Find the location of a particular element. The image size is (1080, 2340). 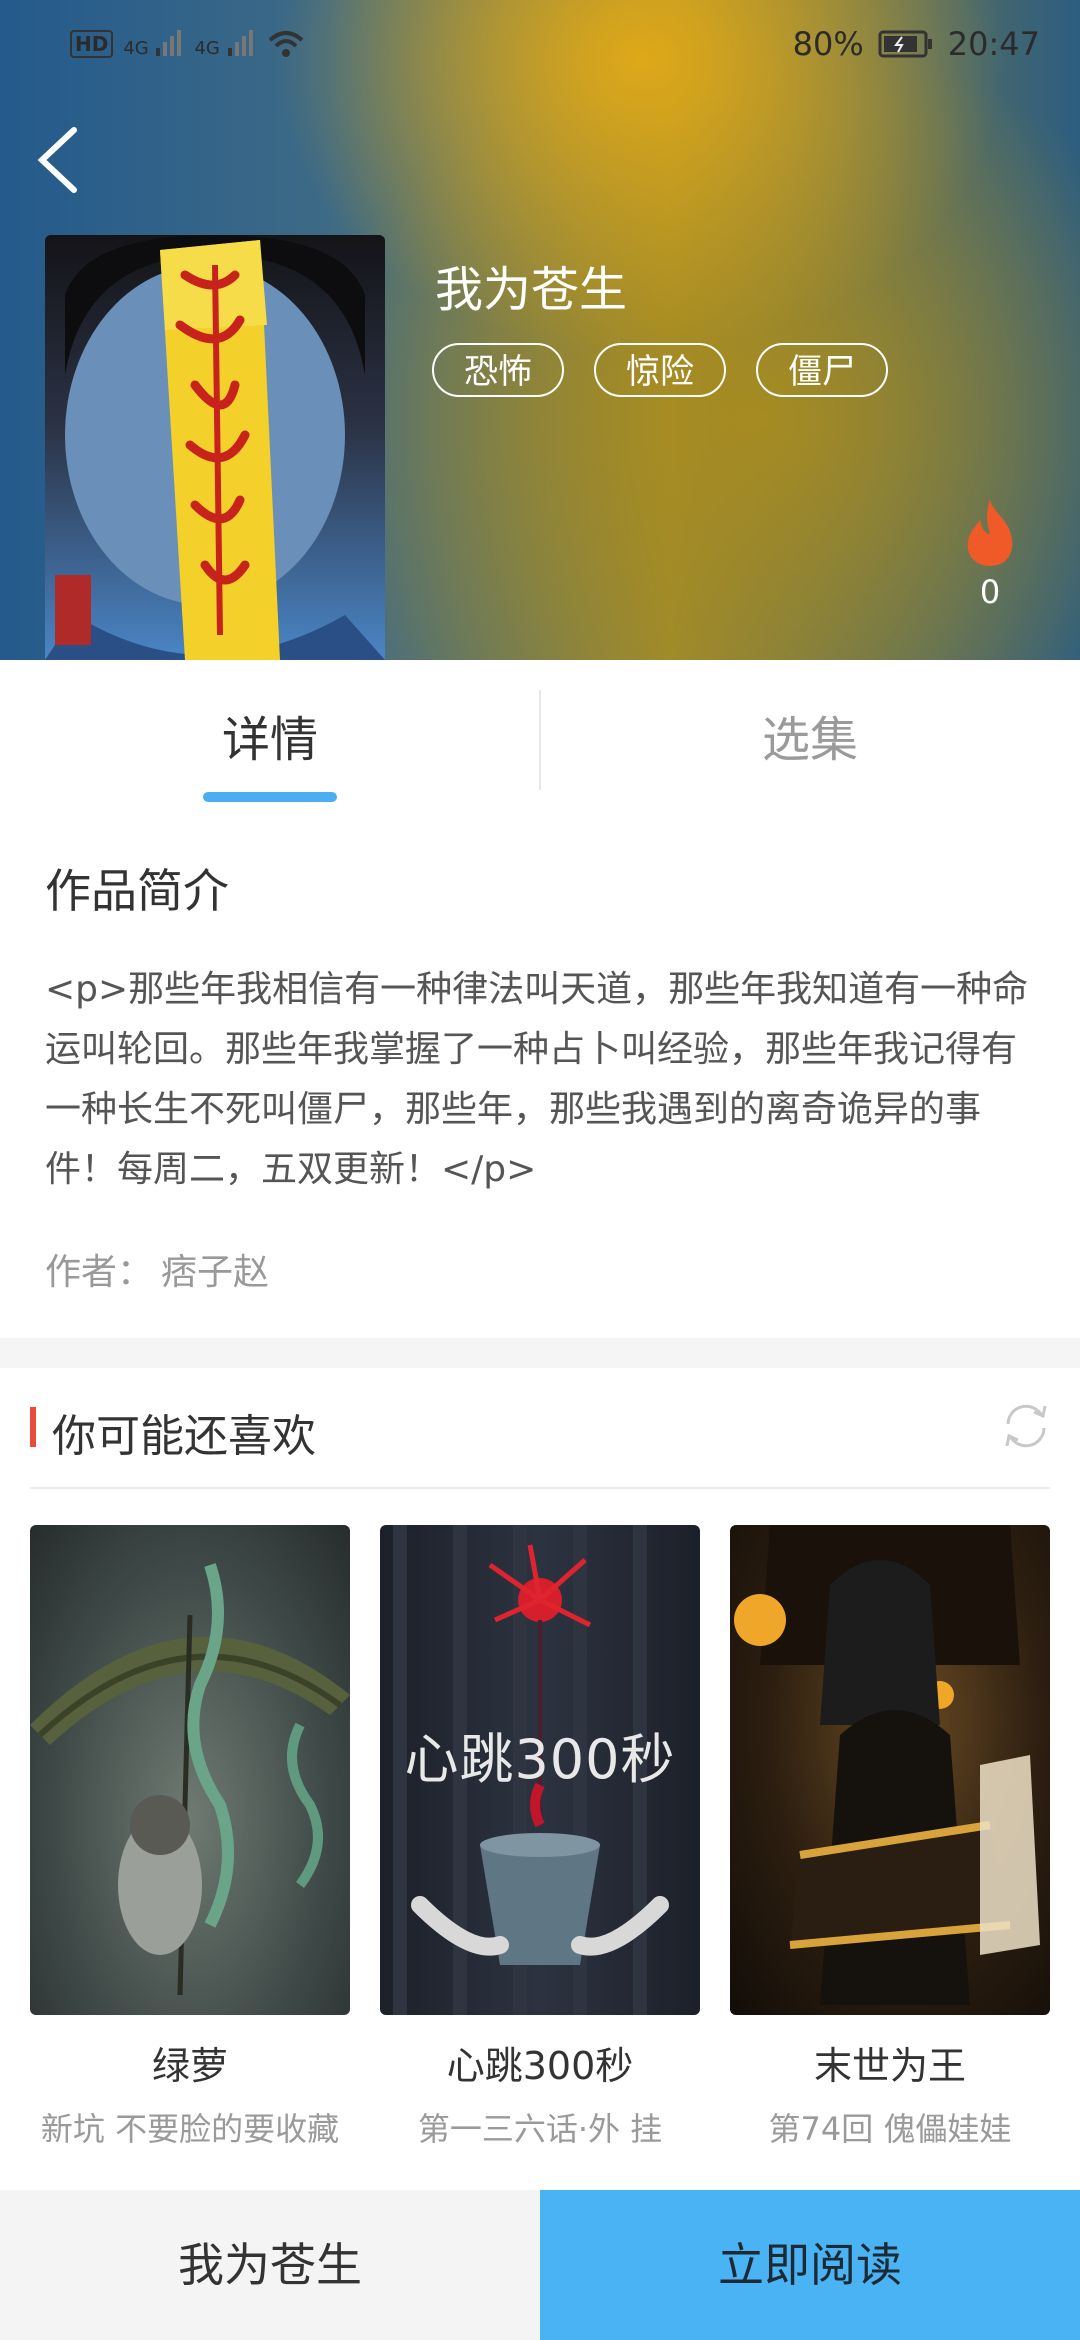

signal-icon-2: 4G is located at coordinates (224, 43).